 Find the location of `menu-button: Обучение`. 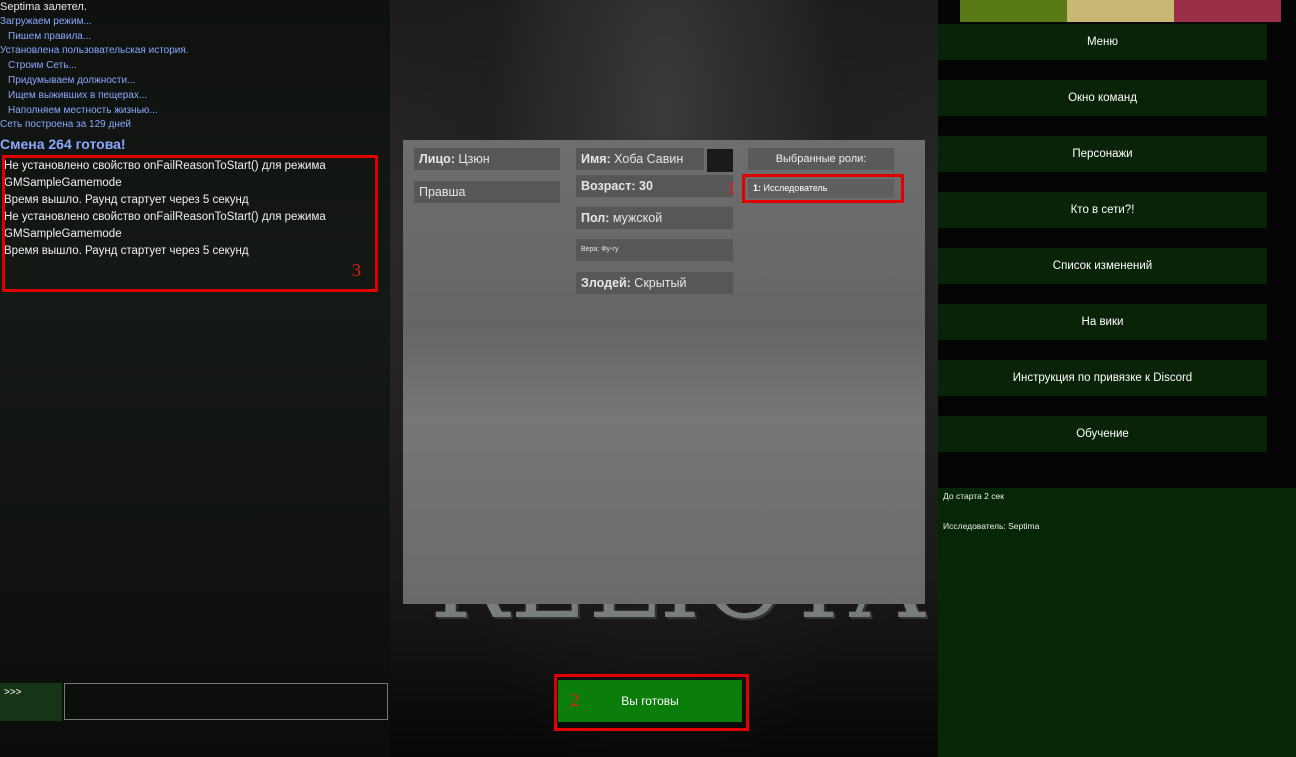

menu-button: Обучение is located at coordinates (1102, 434).